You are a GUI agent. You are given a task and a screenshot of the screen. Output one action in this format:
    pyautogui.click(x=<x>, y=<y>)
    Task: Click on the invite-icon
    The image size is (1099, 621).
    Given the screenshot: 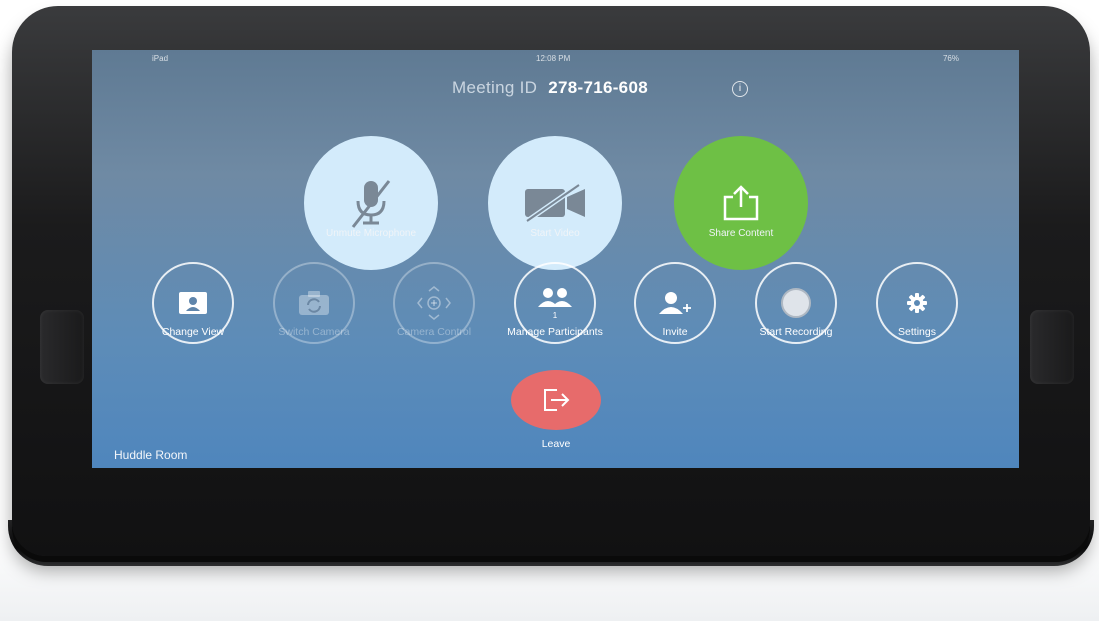 What is the action you would take?
    pyautogui.click(x=675, y=303)
    